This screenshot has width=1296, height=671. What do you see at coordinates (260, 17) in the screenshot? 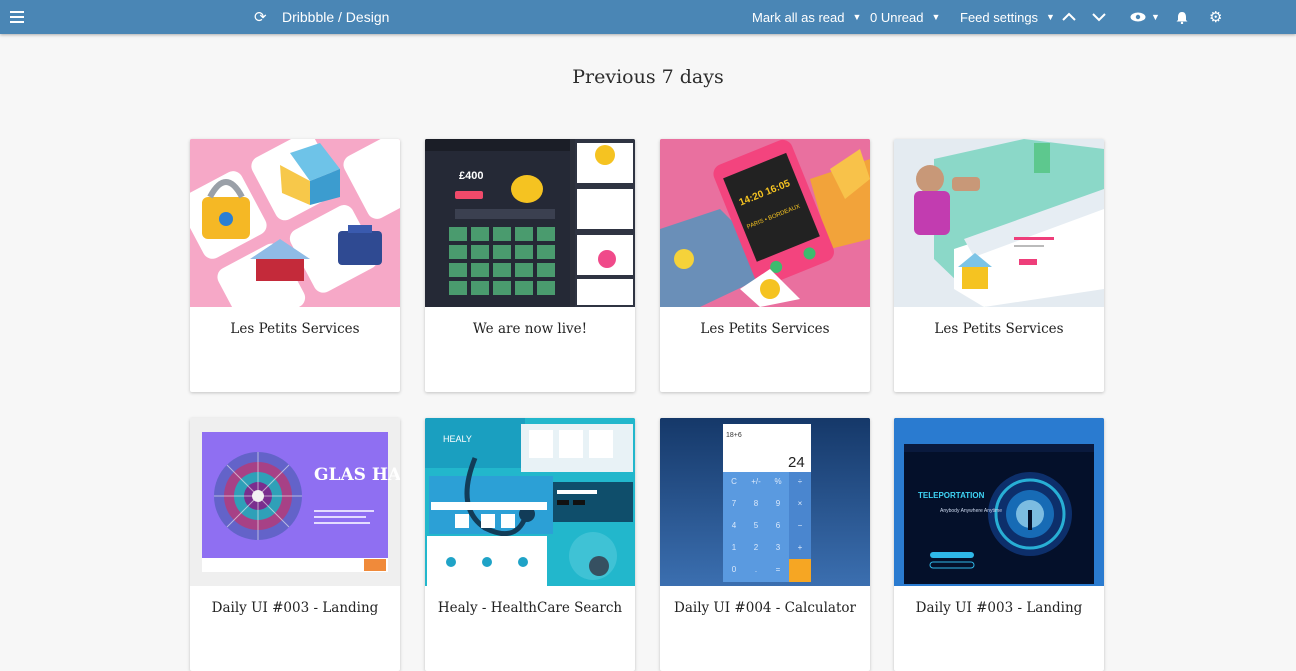
I see `refresh-icon: ⟳` at bounding box center [260, 17].